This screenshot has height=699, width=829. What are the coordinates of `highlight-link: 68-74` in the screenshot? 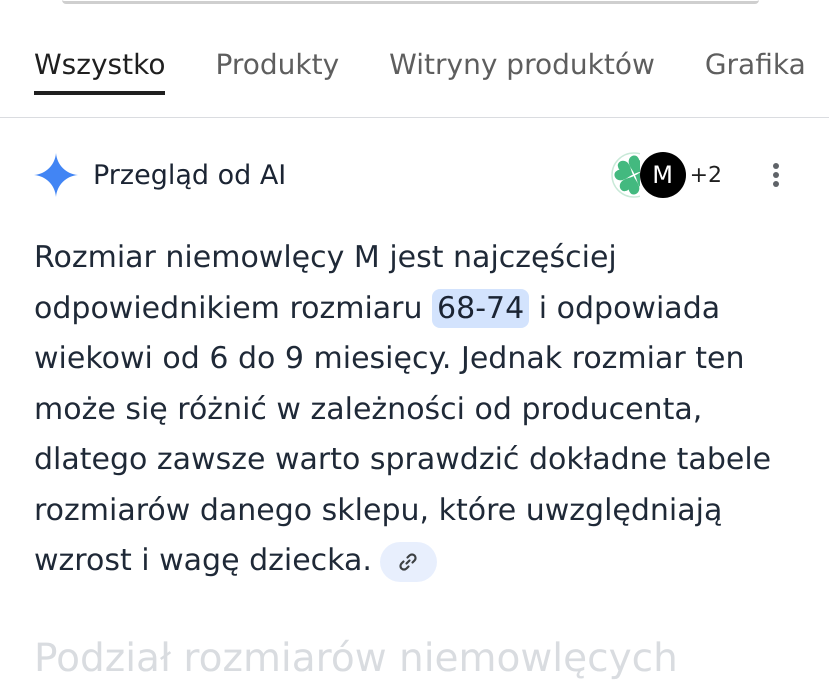 It's located at (481, 308).